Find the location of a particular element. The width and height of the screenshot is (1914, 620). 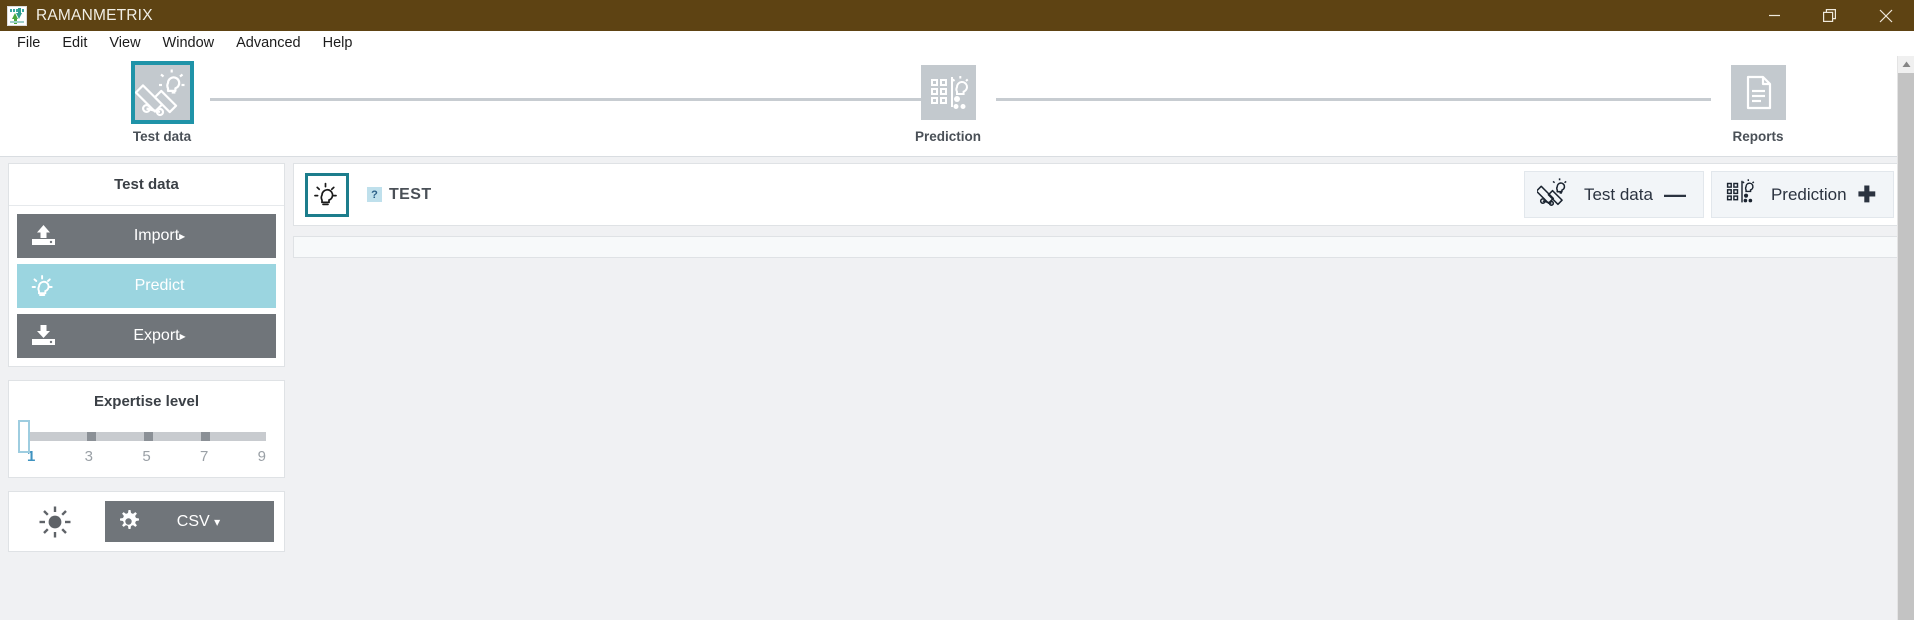

remove-test-data-button: Test data — is located at coordinates (1613, 194).